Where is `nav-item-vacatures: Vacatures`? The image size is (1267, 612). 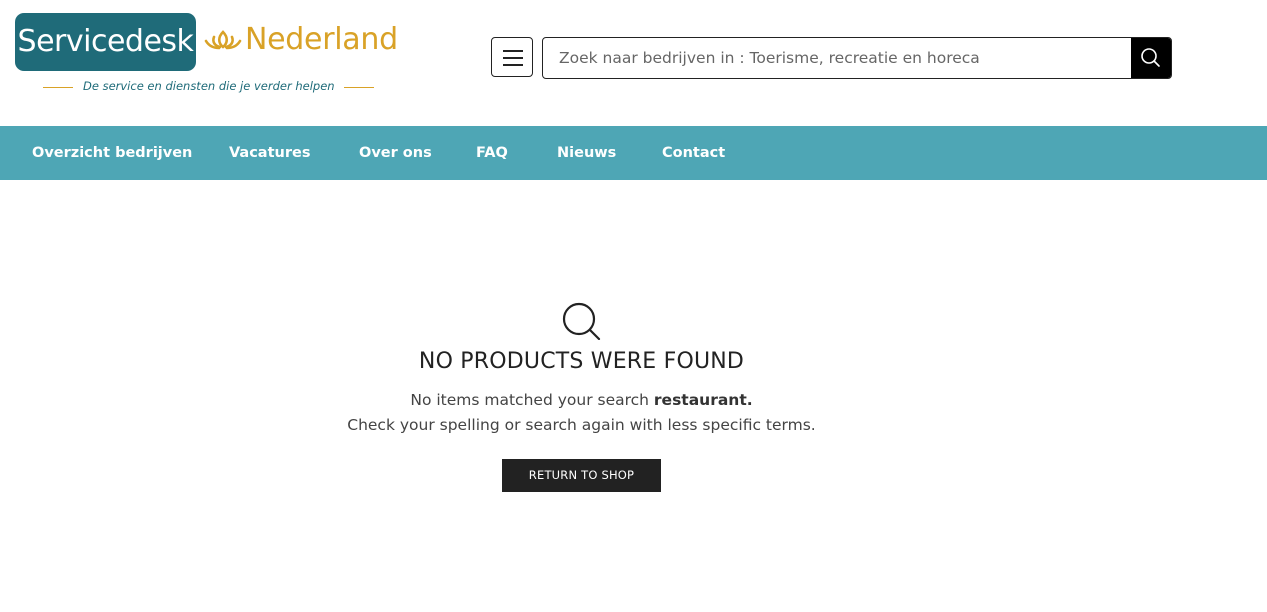 nav-item-vacatures: Vacatures is located at coordinates (269, 153).